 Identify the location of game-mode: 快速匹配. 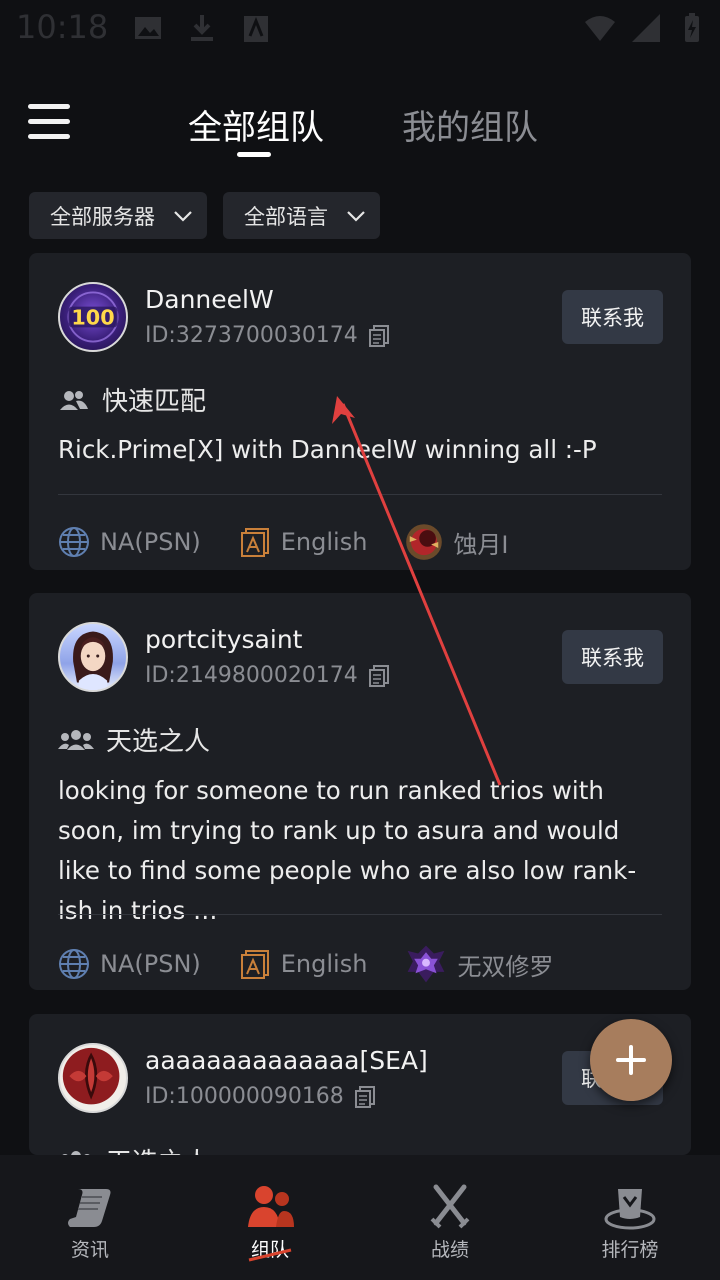
(154, 402).